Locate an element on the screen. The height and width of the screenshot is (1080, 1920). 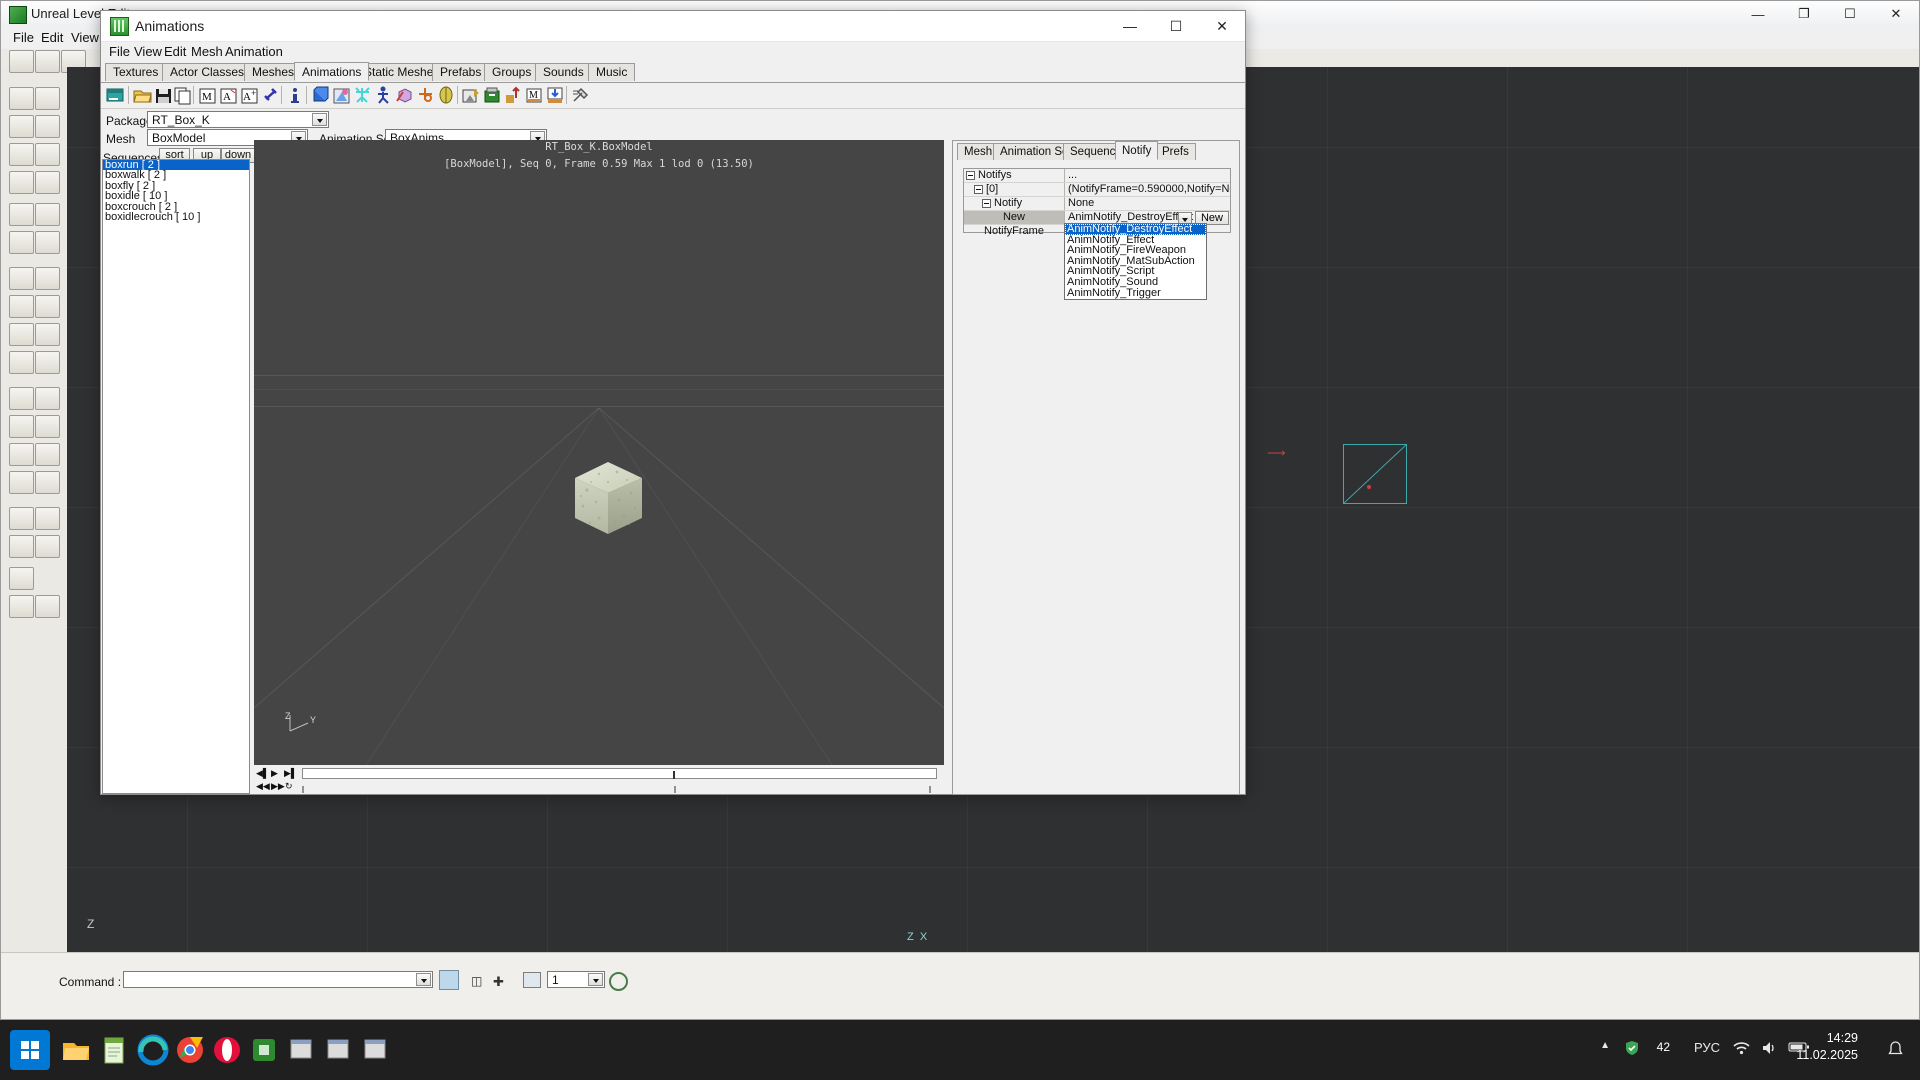
clock: 14:29 11.02.2025 is located at coordinates (1827, 1047).